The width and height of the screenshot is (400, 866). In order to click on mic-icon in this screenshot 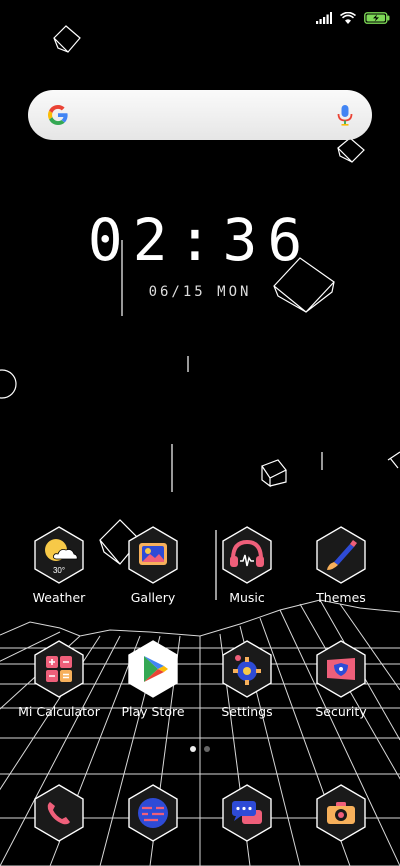, I will do `click(345, 115)`.